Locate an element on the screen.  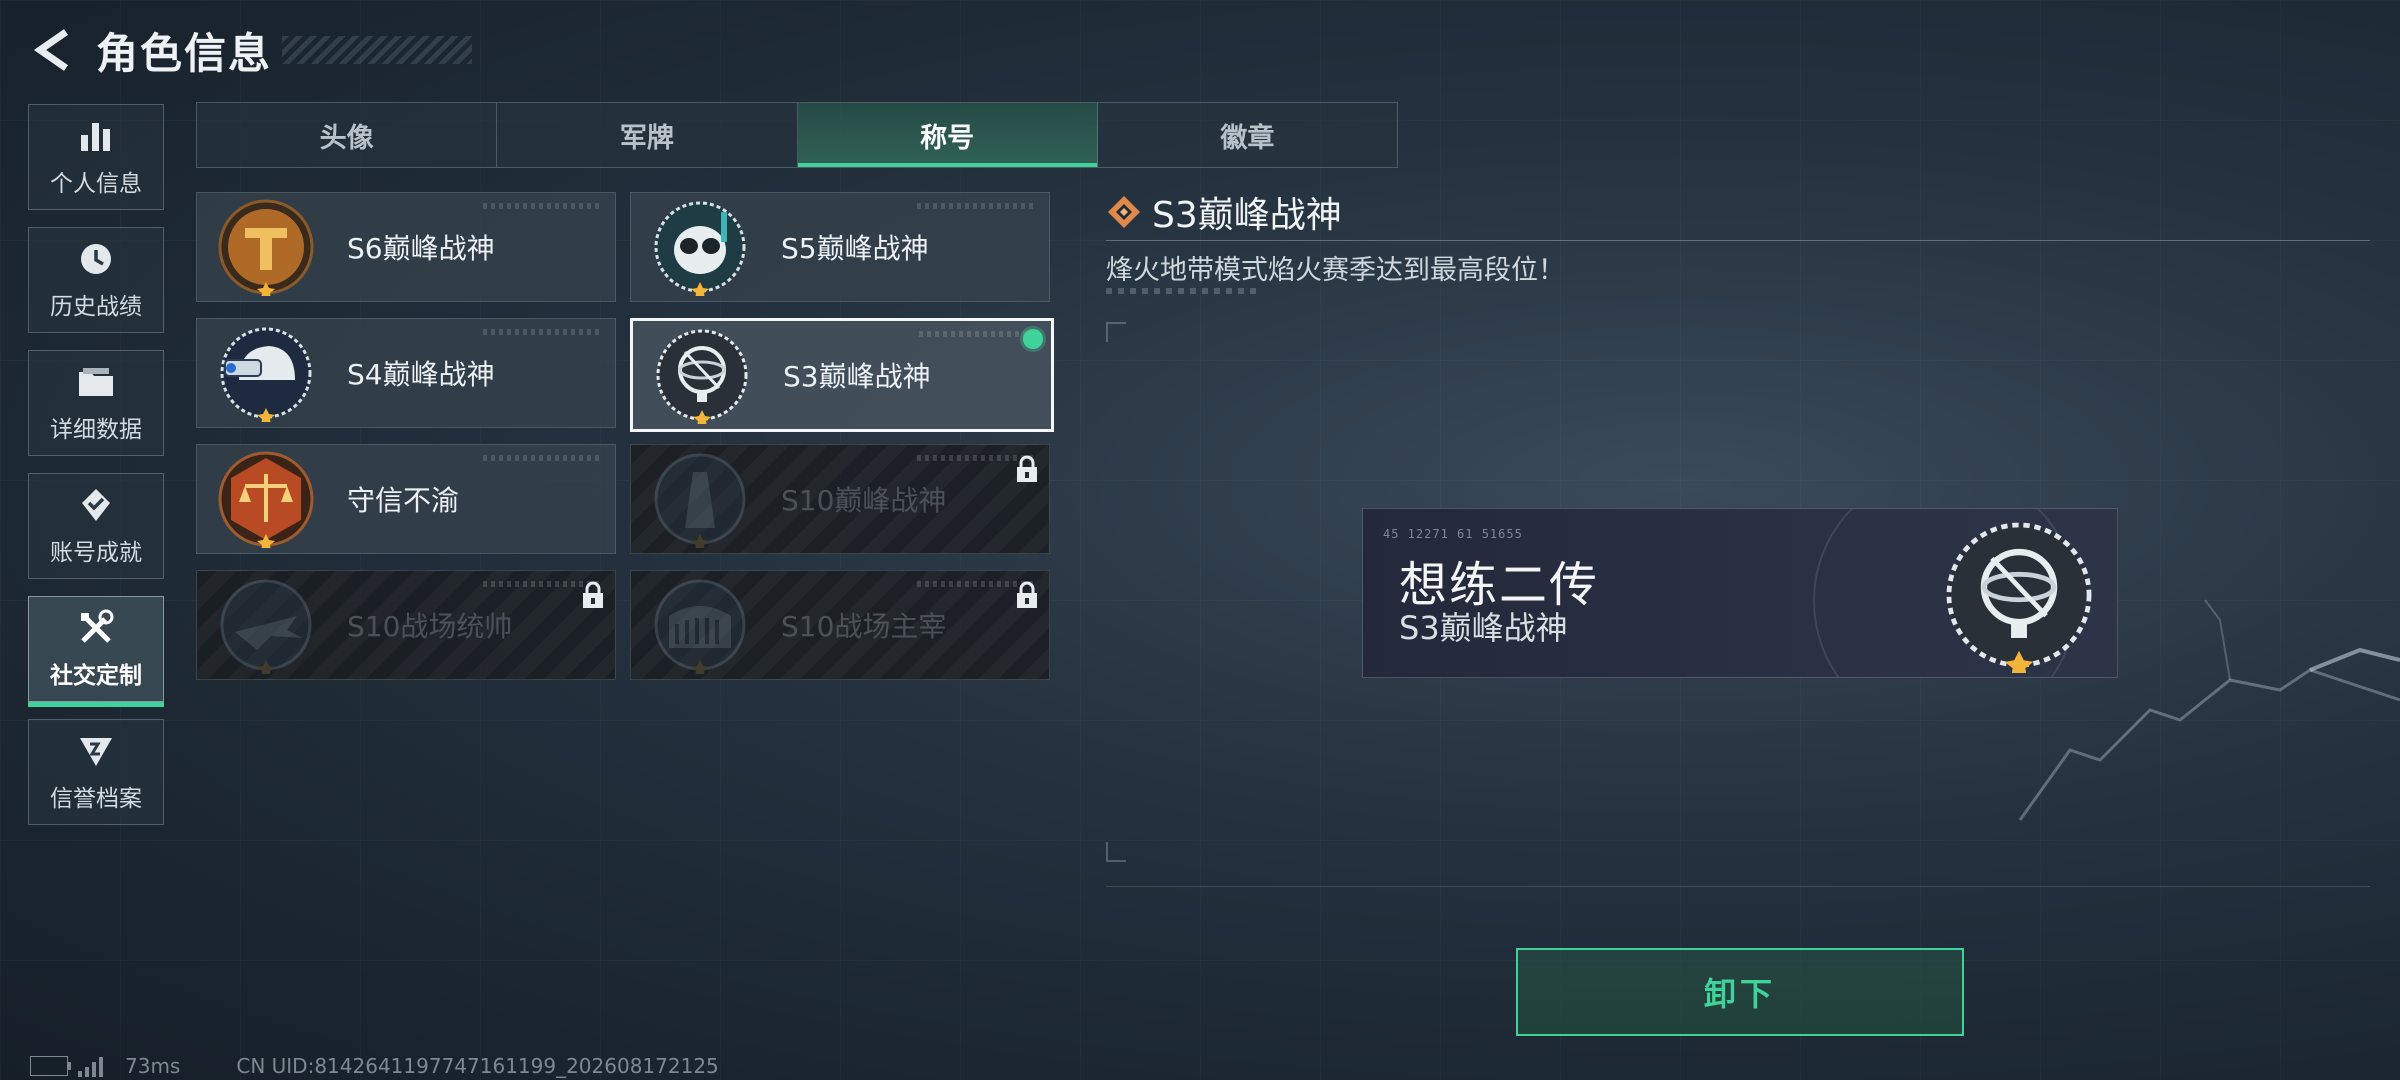
title-card-s10-commander: S10战场统帅 is located at coordinates (406, 625).